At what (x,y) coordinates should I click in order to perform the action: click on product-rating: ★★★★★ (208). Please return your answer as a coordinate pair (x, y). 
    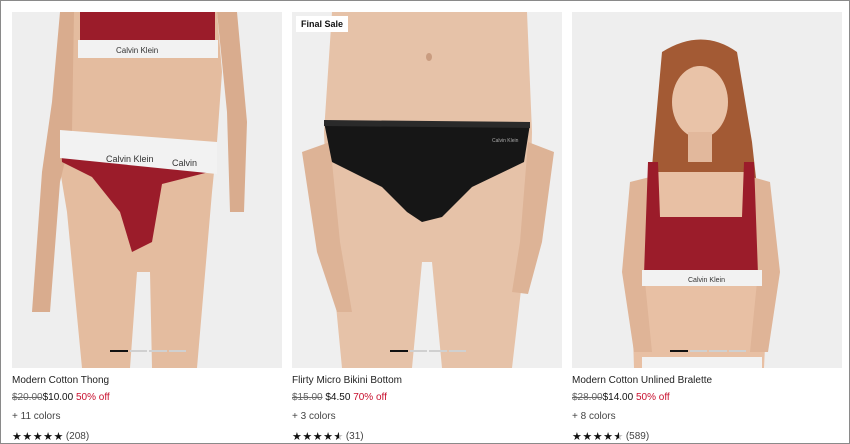
    Looking at the image, I should click on (147, 436).